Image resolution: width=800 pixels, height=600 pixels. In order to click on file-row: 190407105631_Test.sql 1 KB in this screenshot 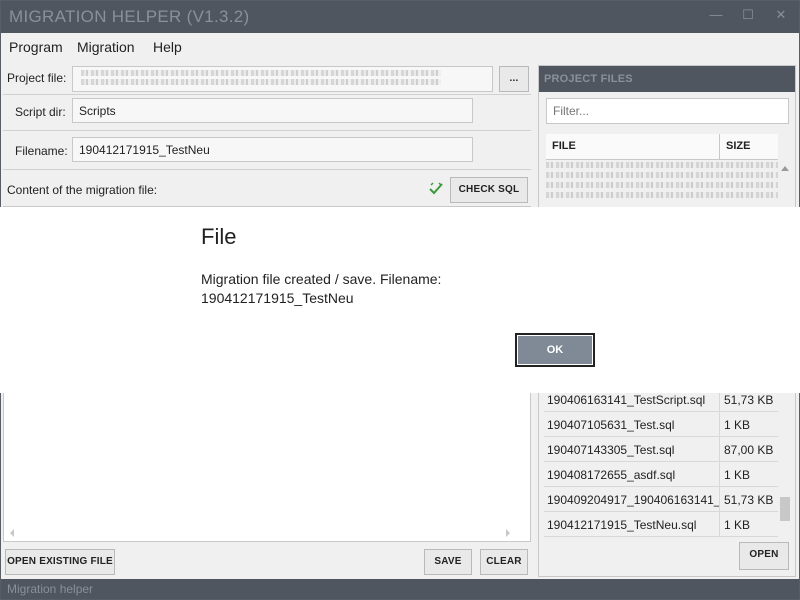, I will do `click(661, 424)`.